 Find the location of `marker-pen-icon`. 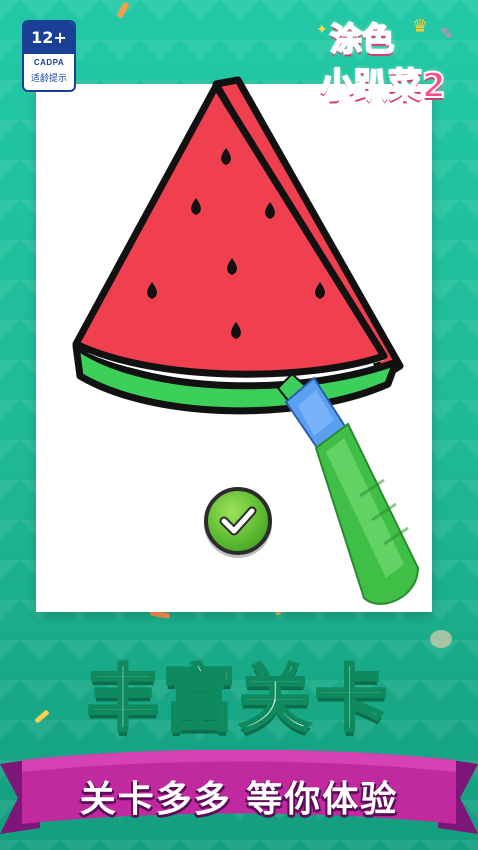

marker-pen-icon is located at coordinates (348, 488).